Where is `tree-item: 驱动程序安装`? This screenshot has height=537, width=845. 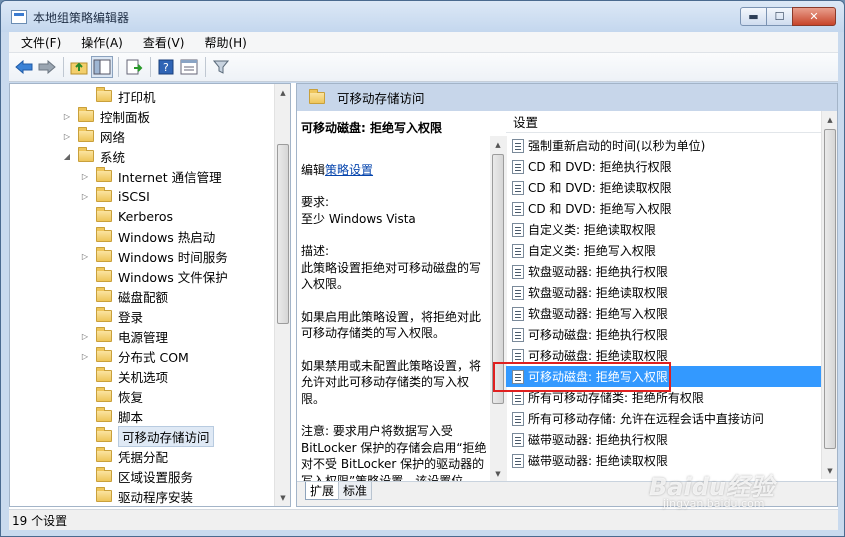 tree-item: 驱动程序安装 is located at coordinates (136, 496).